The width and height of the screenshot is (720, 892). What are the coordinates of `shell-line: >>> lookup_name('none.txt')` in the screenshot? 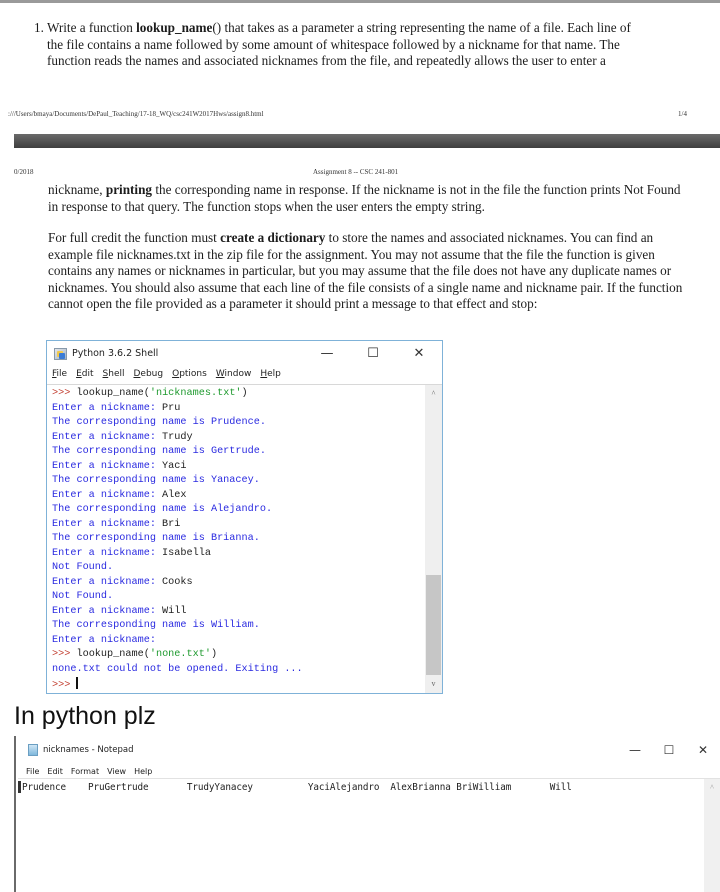 It's located at (177, 655).